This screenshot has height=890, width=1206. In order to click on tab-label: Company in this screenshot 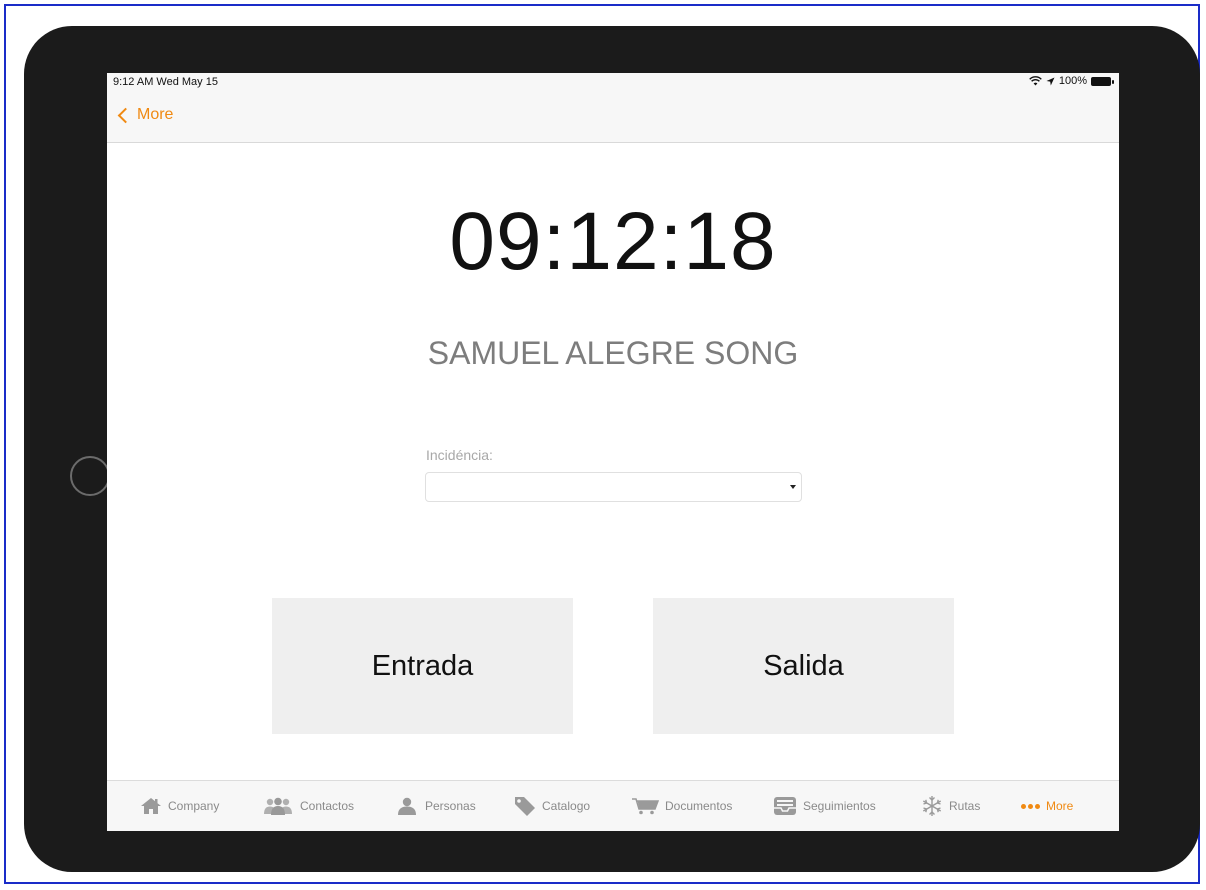, I will do `click(194, 806)`.